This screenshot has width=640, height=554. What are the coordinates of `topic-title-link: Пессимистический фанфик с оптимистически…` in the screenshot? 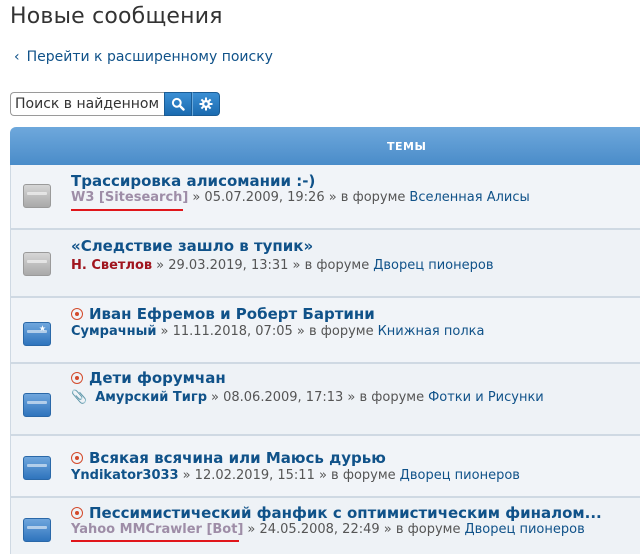 It's located at (336, 513).